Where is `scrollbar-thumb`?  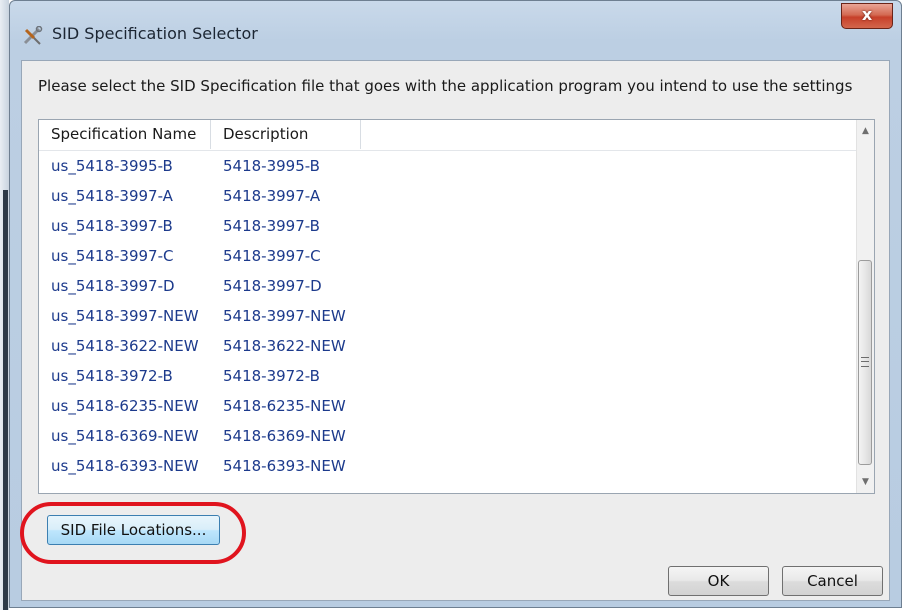 scrollbar-thumb is located at coordinates (865, 362).